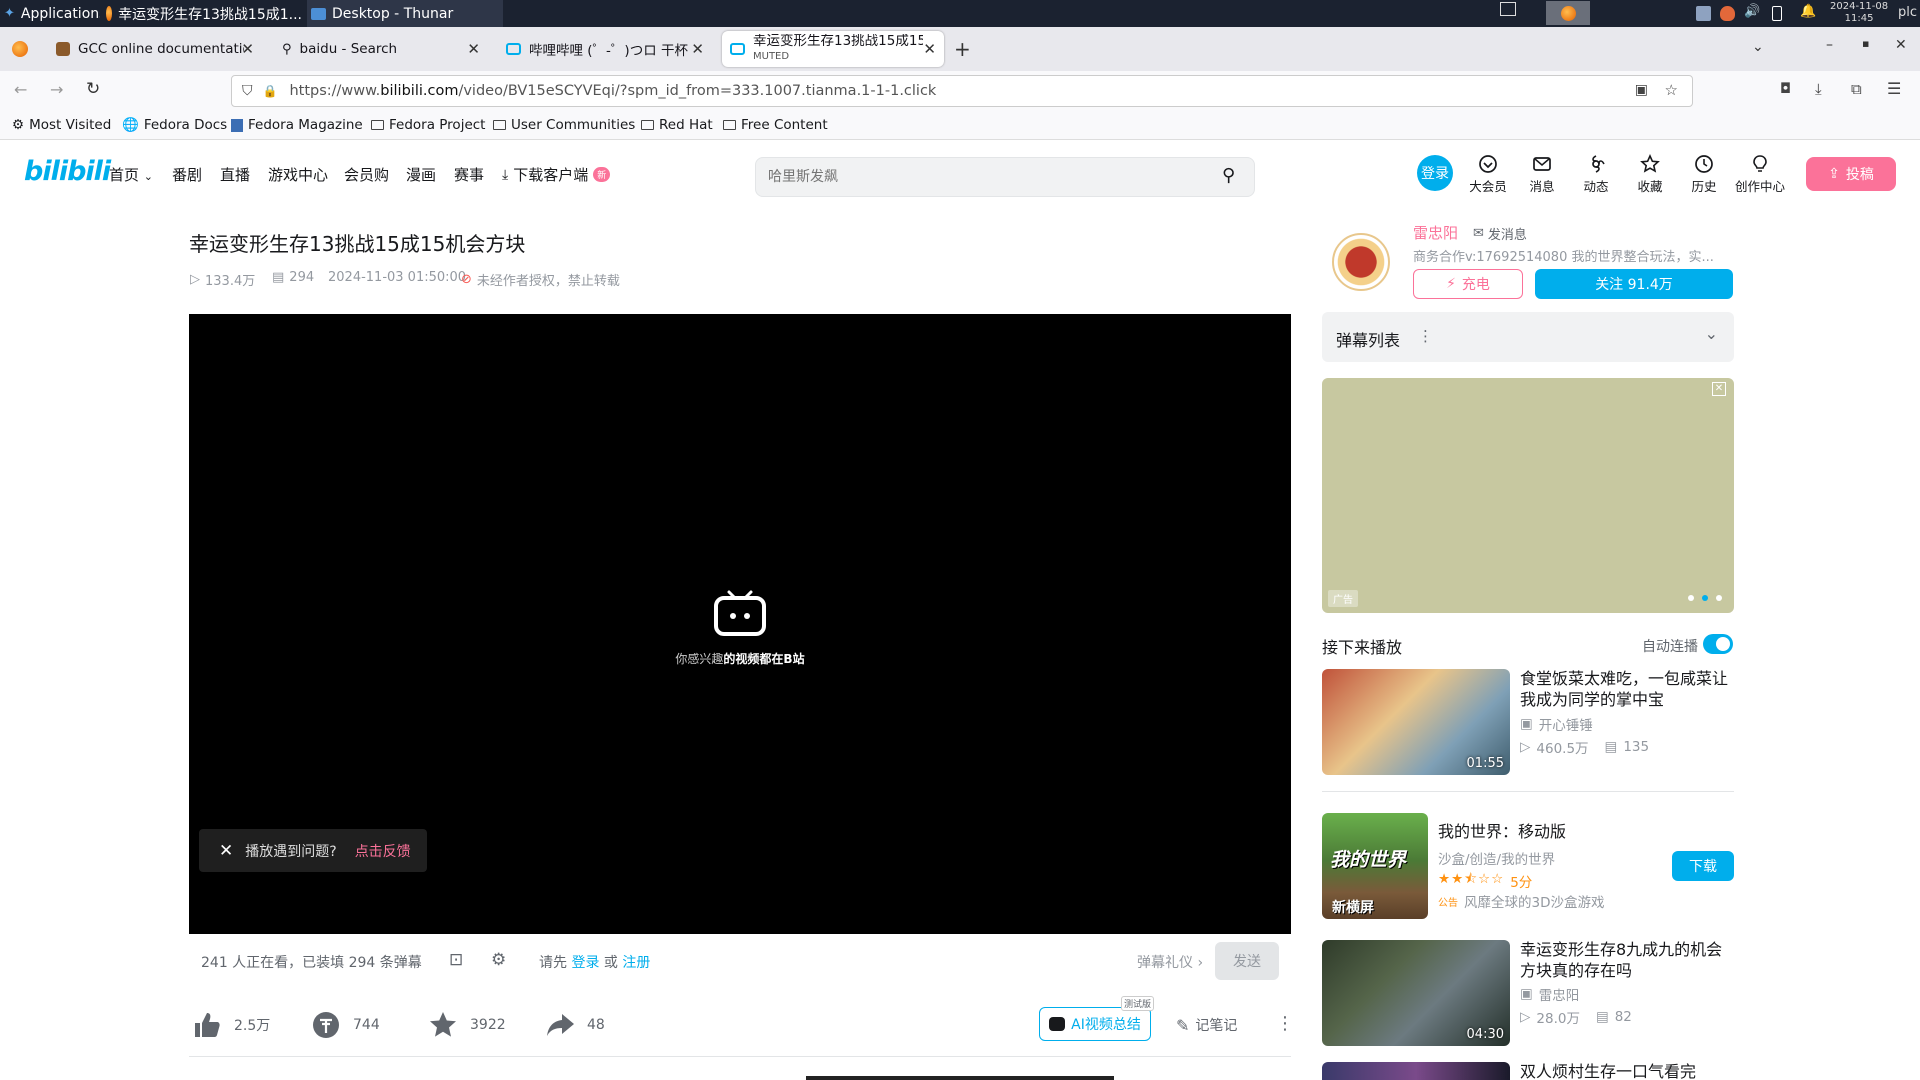 The image size is (1920, 1080). Describe the element at coordinates (1375, 866) in the screenshot. I see `game-thumbnail: 我的世界 新横屏` at that location.